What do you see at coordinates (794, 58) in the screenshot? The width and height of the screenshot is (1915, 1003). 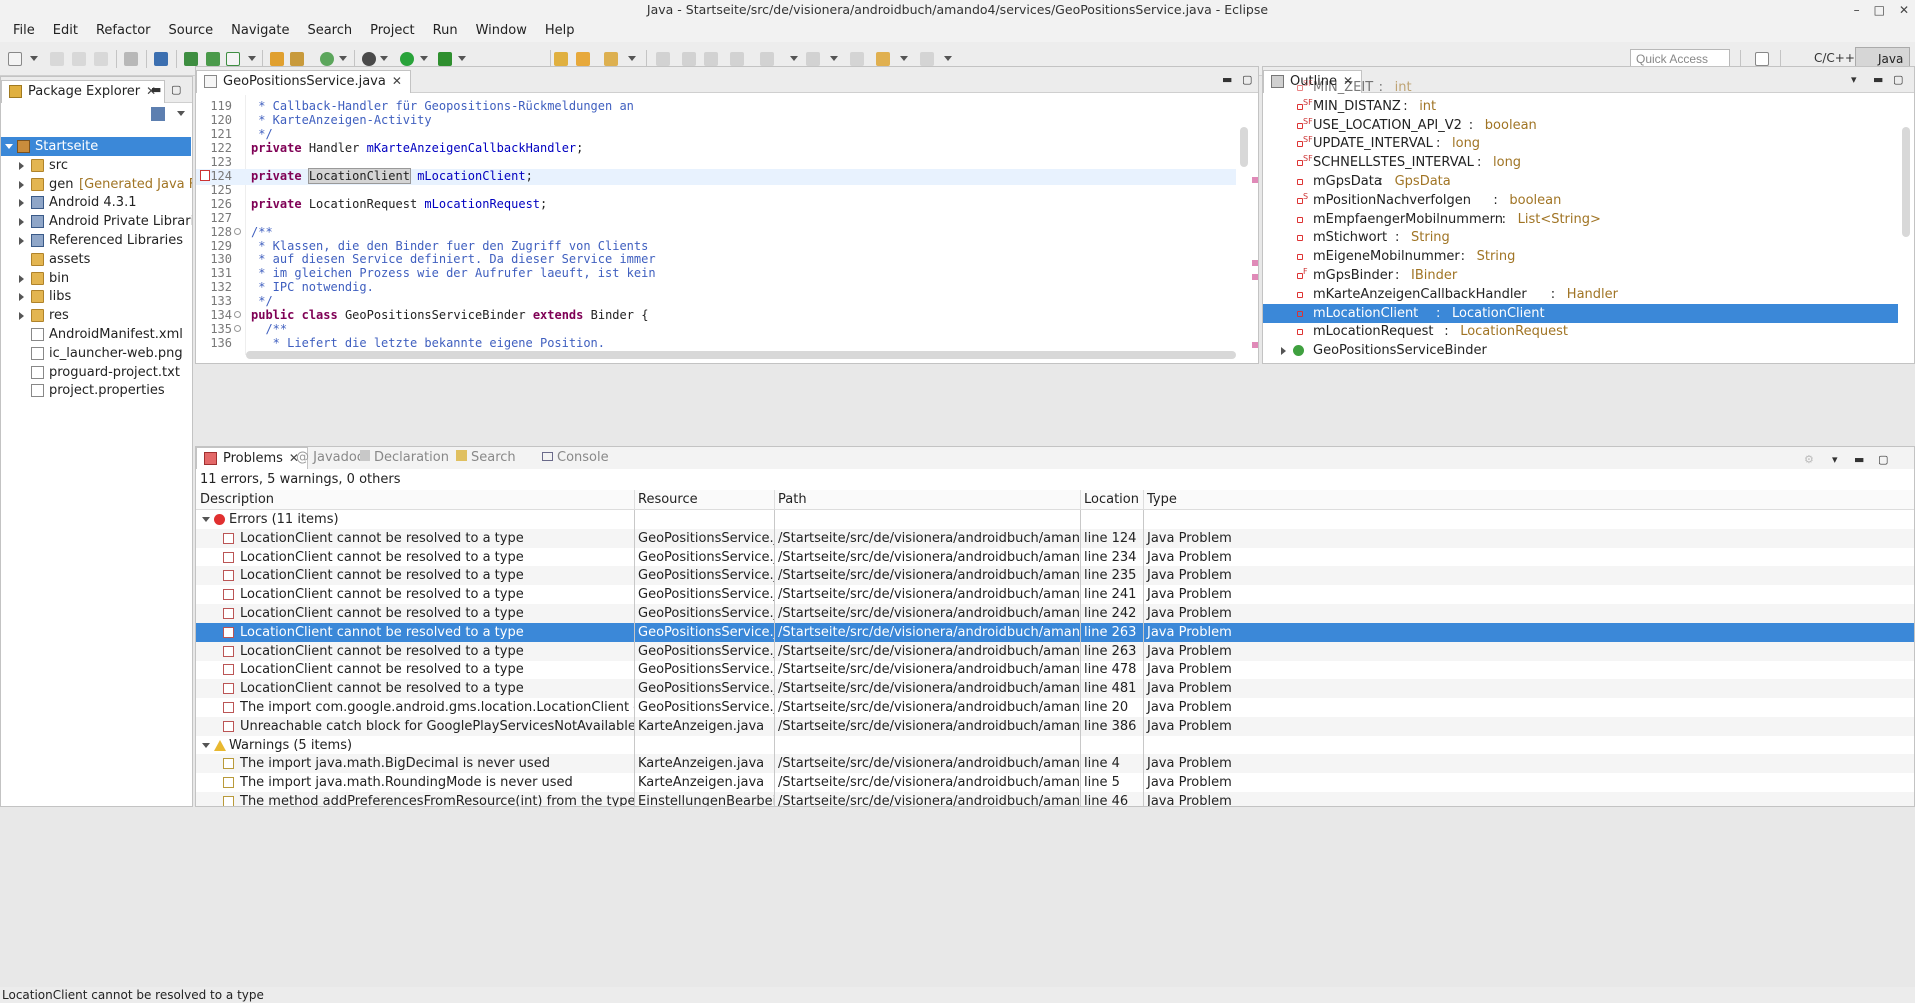 I see `last-edit-dropdown-icon` at bounding box center [794, 58].